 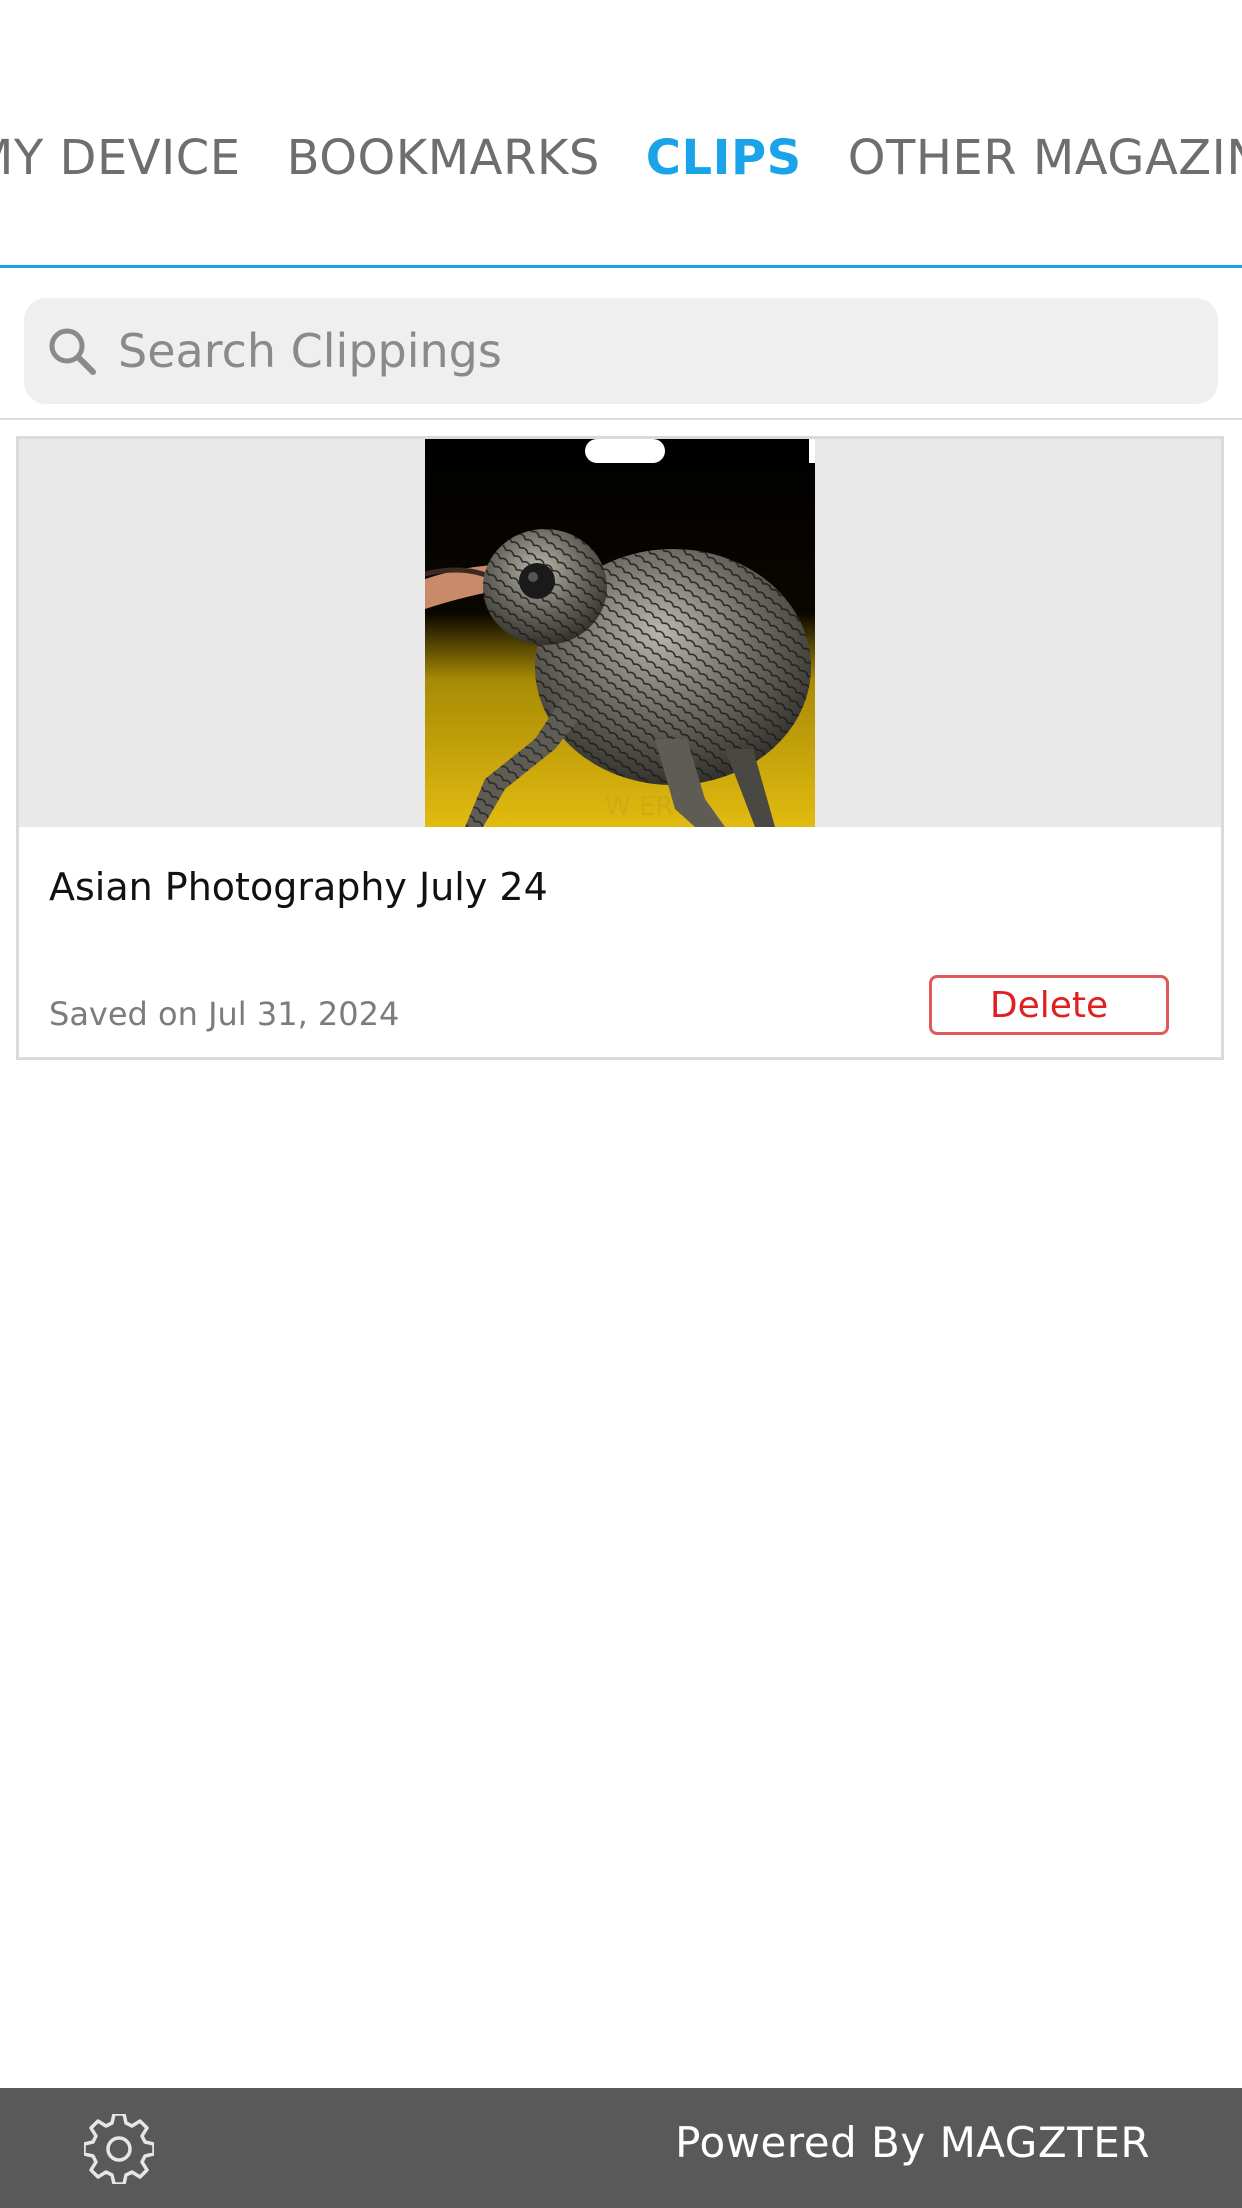 What do you see at coordinates (1049, 1005) in the screenshot?
I see `delete-button: Delete` at bounding box center [1049, 1005].